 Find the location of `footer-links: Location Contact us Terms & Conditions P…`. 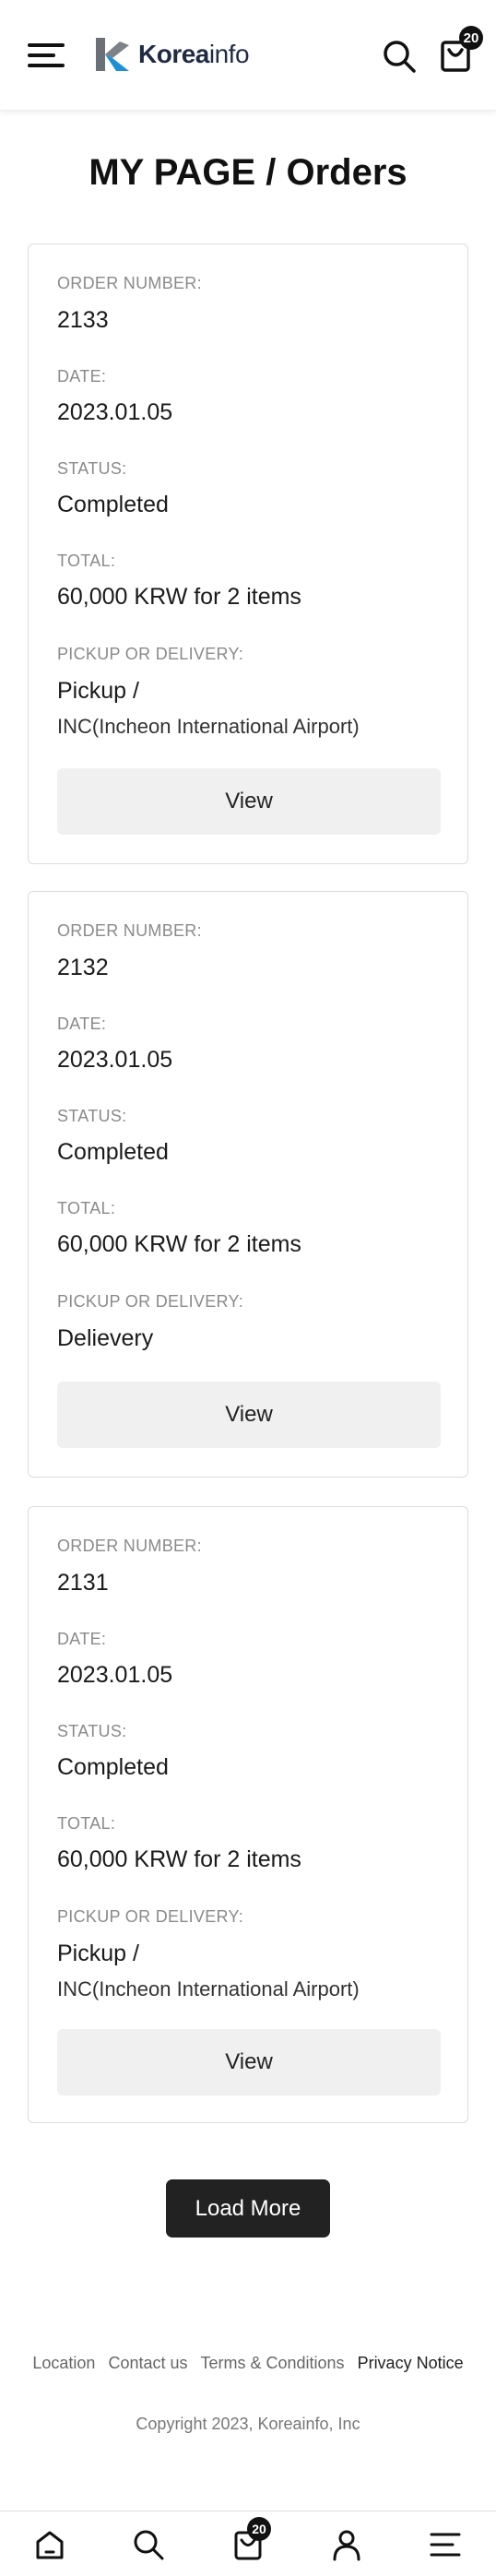

footer-links: Location Contact us Terms & Conditions P… is located at coordinates (248, 2363).